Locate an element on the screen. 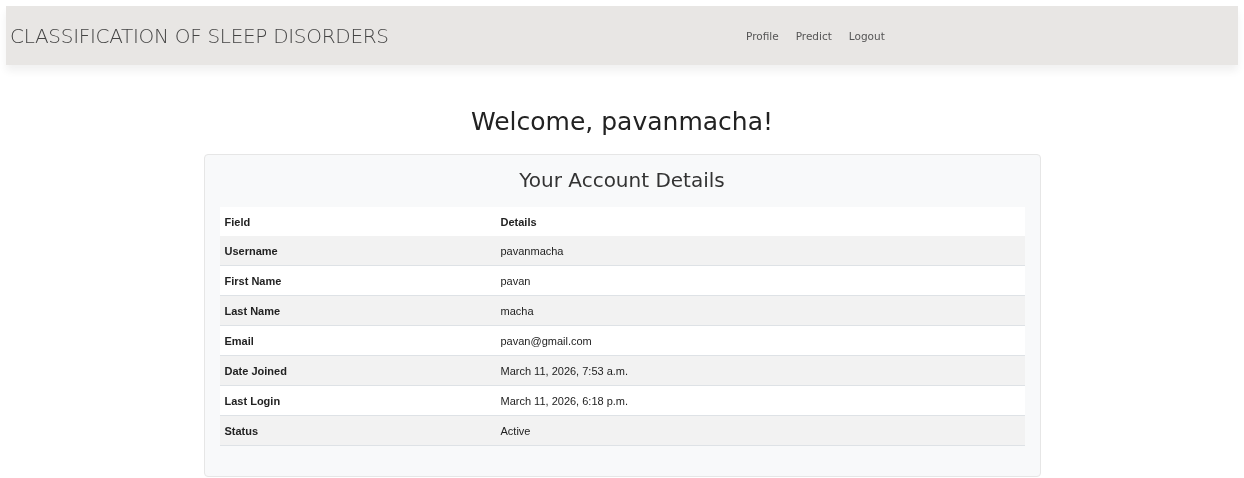 Image resolution: width=1244 pixels, height=478 pixels. table-cell: pavan is located at coordinates (760, 280).